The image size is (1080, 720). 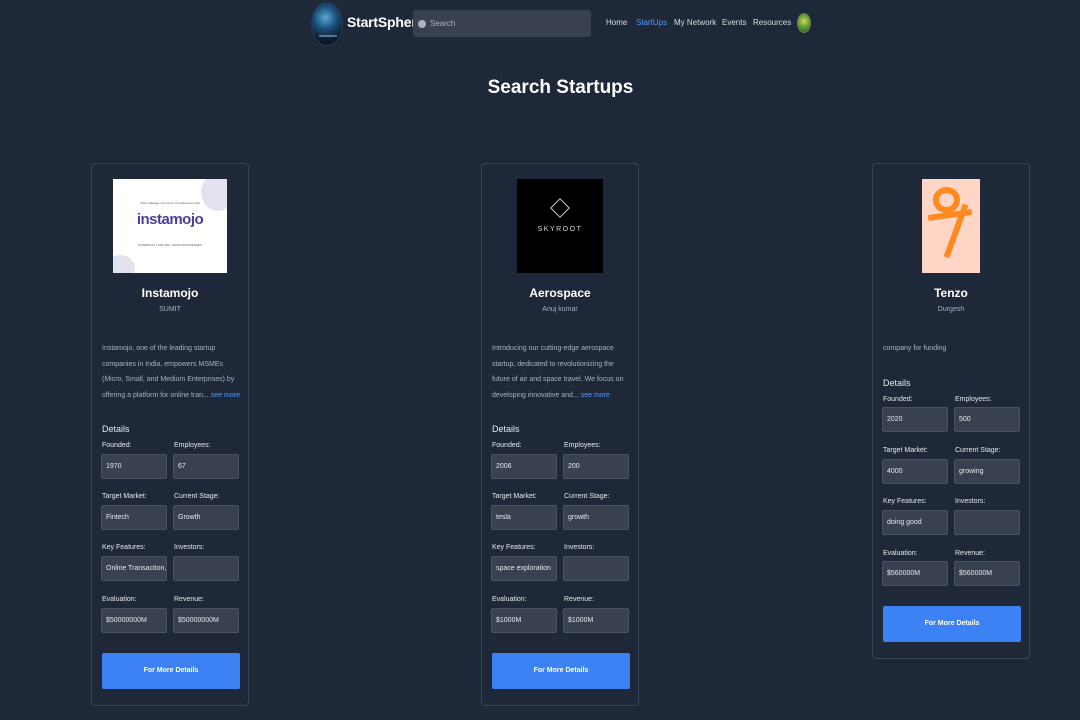 I want to click on startup-description: company for funding, so click(x=953, y=349).